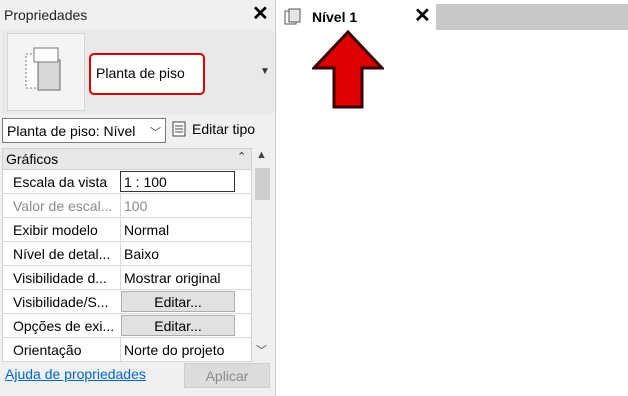 Image resolution: width=628 pixels, height=396 pixels. Describe the element at coordinates (177, 277) in the screenshot. I see `parts-visibility-value: Mostrar original` at that location.